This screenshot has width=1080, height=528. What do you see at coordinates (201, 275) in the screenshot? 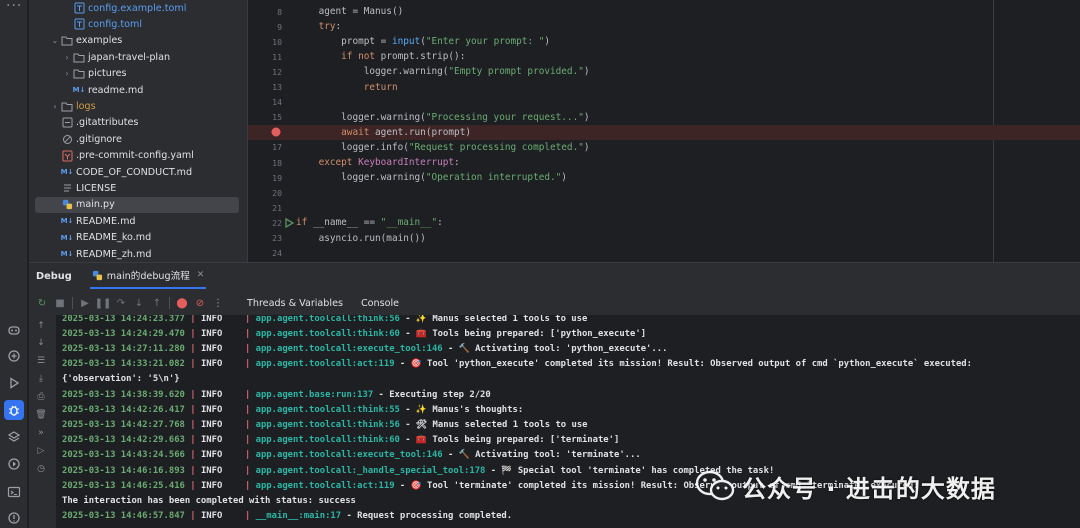
I see `close-icon: ✕` at bounding box center [201, 275].